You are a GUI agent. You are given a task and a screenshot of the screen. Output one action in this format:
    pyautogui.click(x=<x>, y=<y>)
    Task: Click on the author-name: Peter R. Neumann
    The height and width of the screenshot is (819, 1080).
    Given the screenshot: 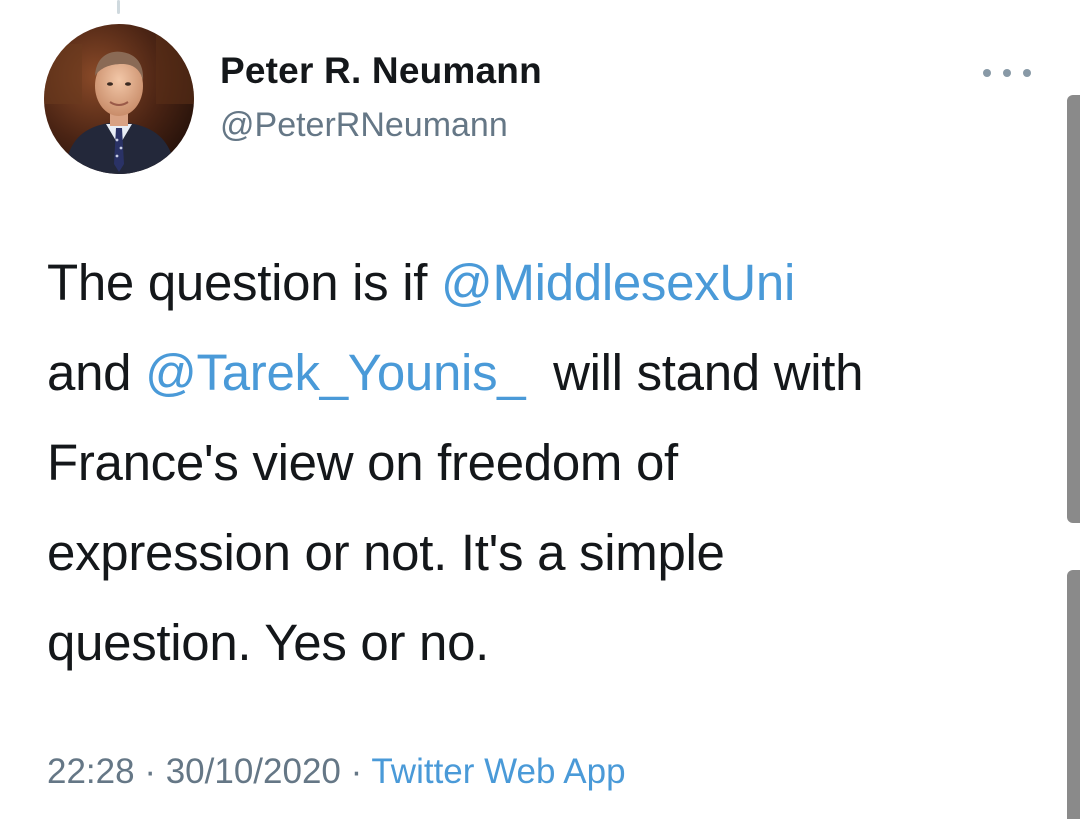 What is the action you would take?
    pyautogui.click(x=381, y=71)
    